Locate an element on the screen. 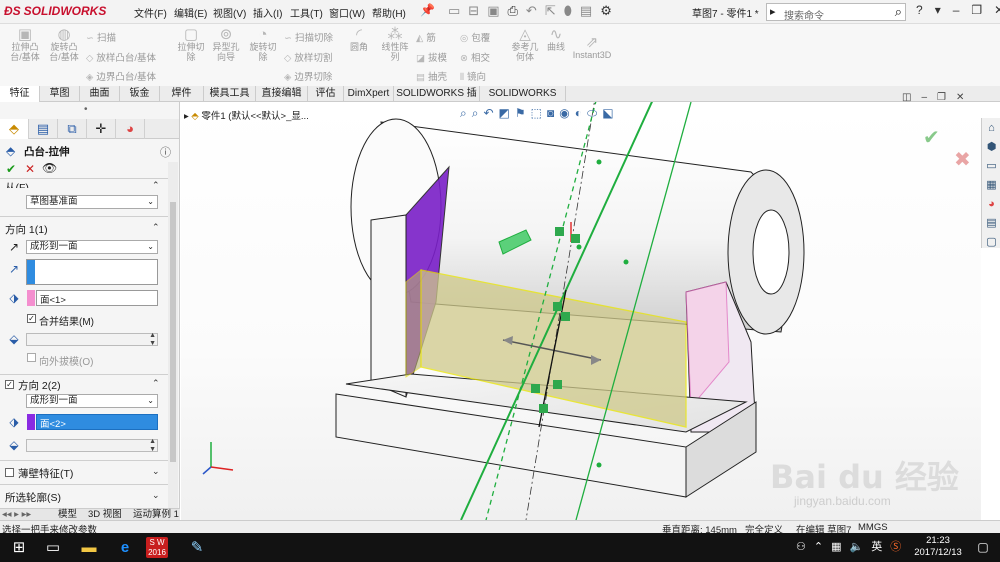  scrollbar-thumb is located at coordinates (173, 332).